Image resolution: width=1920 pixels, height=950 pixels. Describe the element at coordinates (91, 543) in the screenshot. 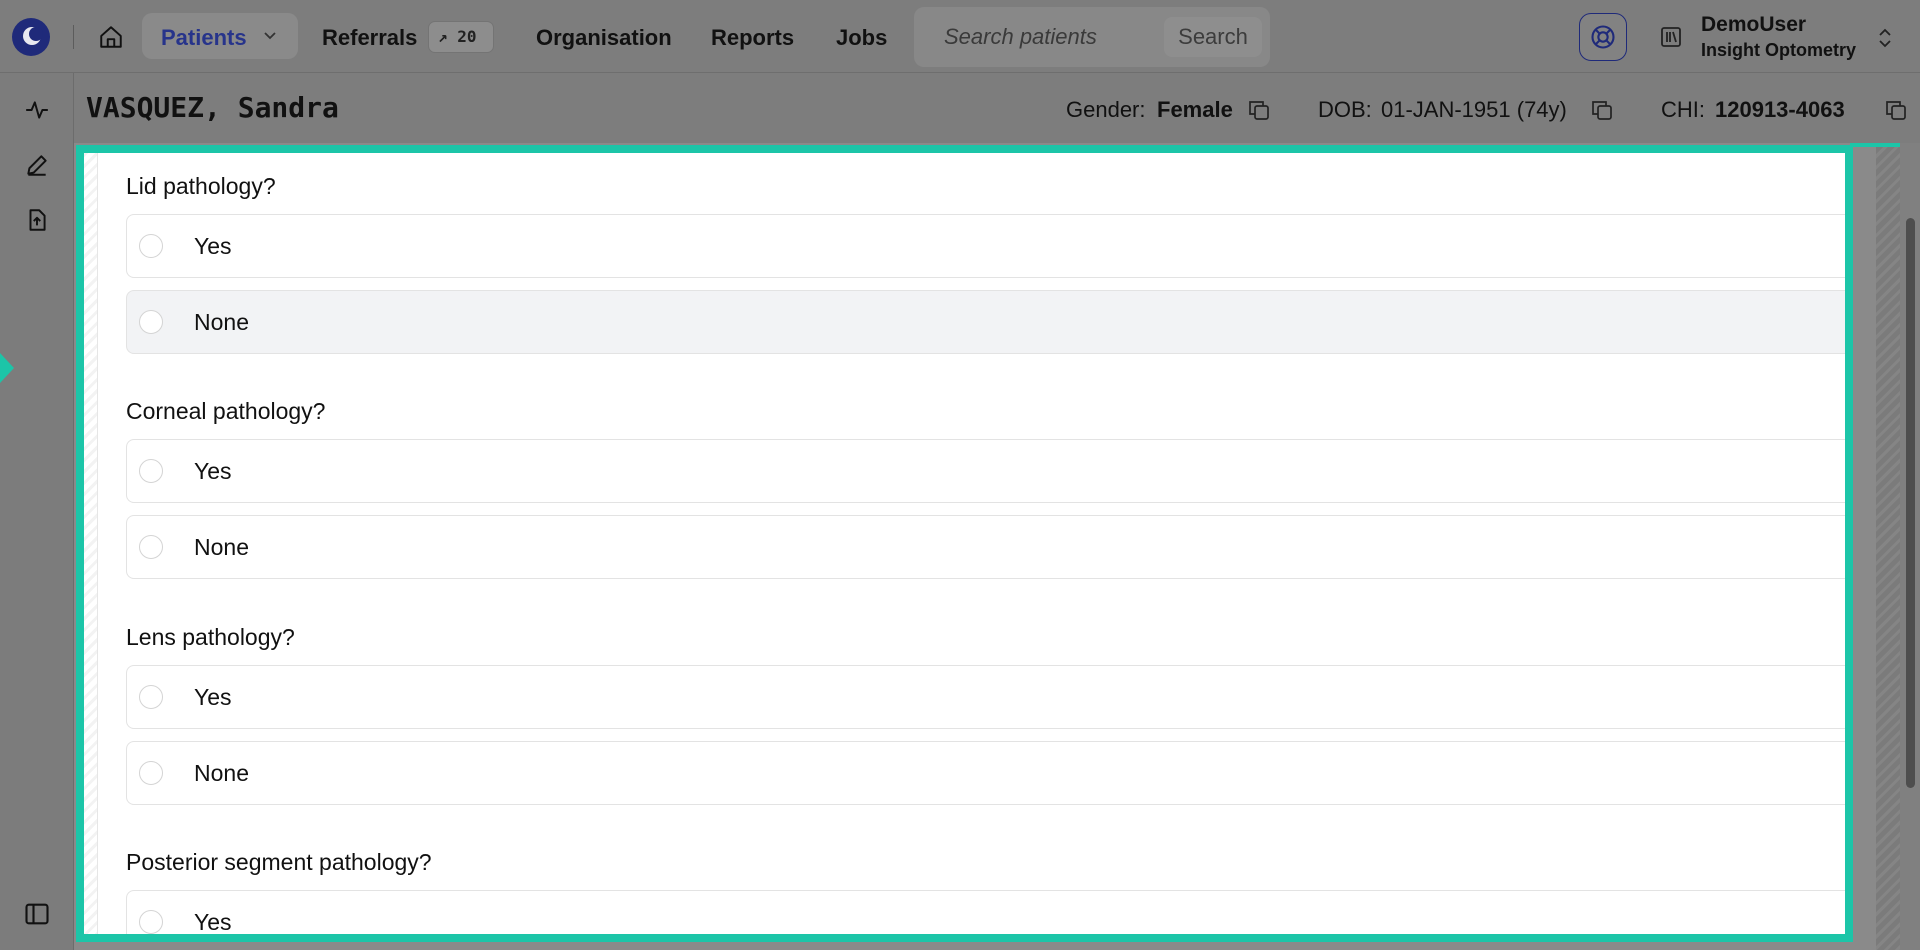

I see `panel-left-stripe` at that location.